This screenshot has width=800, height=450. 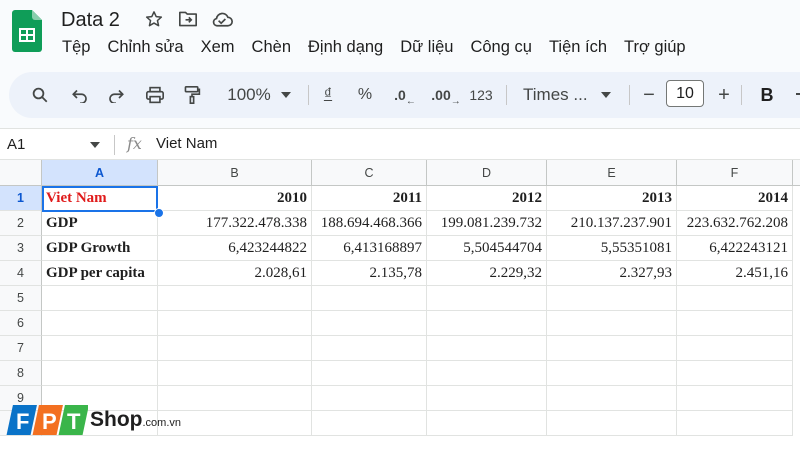 What do you see at coordinates (249, 95) in the screenshot?
I see `zoom-select: 100%` at bounding box center [249, 95].